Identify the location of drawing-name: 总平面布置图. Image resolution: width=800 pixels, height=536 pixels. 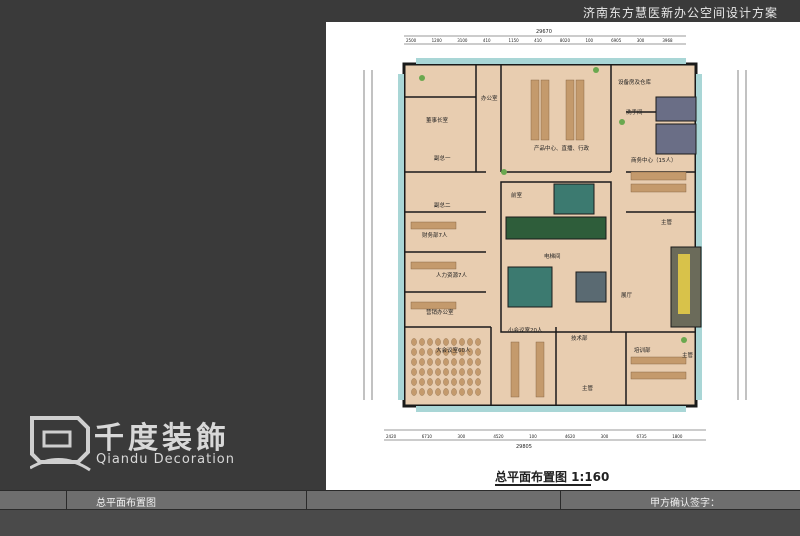
(126, 503).